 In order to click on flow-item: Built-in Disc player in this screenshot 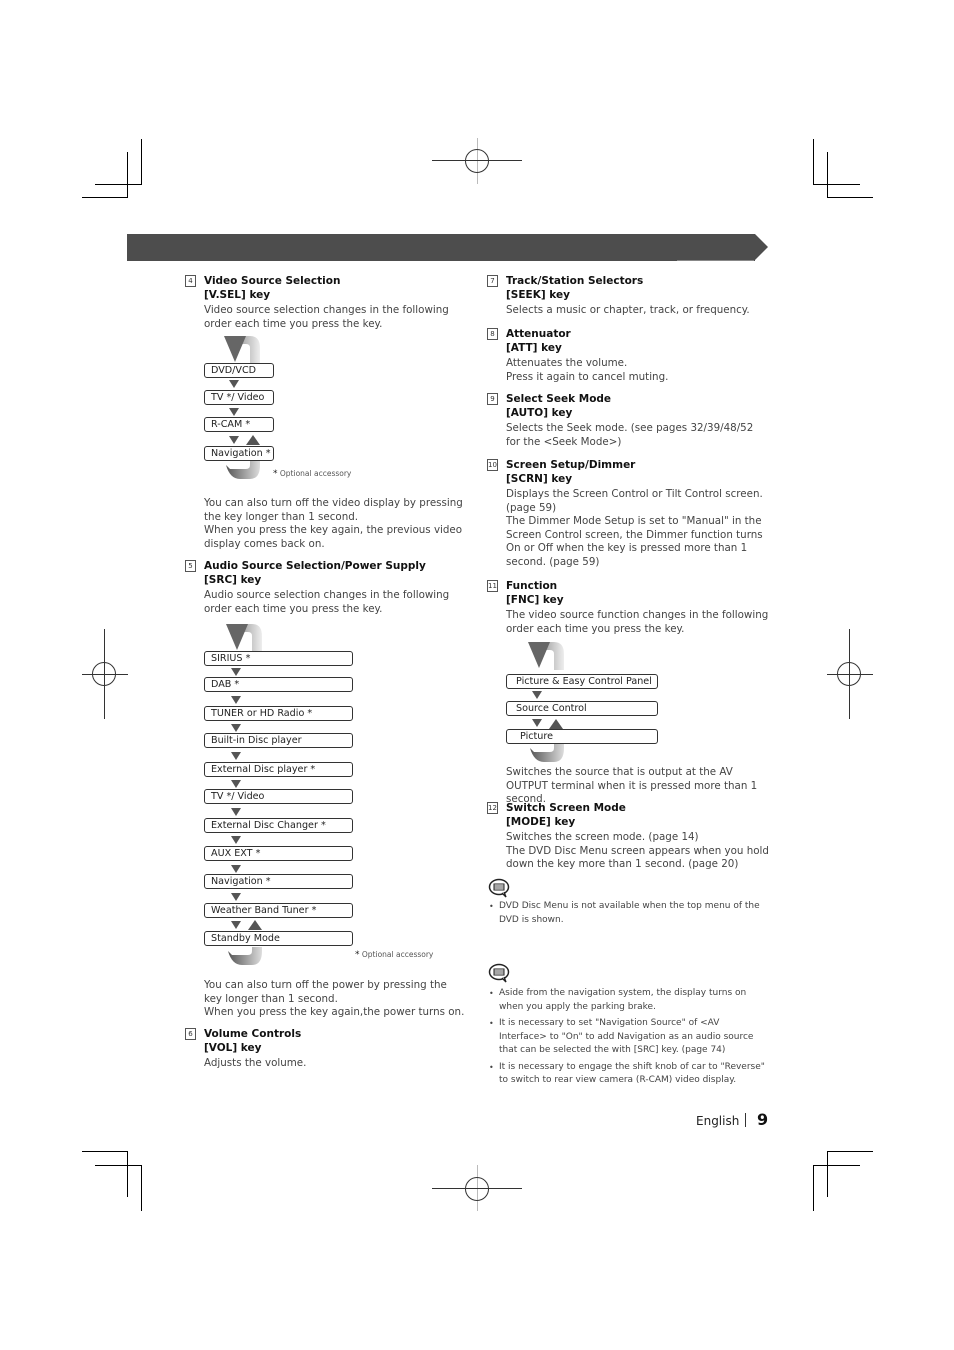, I will do `click(278, 740)`.